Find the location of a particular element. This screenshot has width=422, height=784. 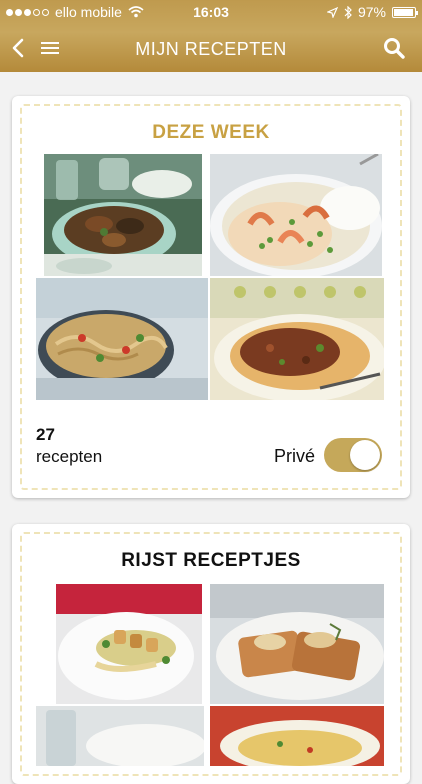

collection-title: RIJST RECEPTJES is located at coordinates (211, 560).